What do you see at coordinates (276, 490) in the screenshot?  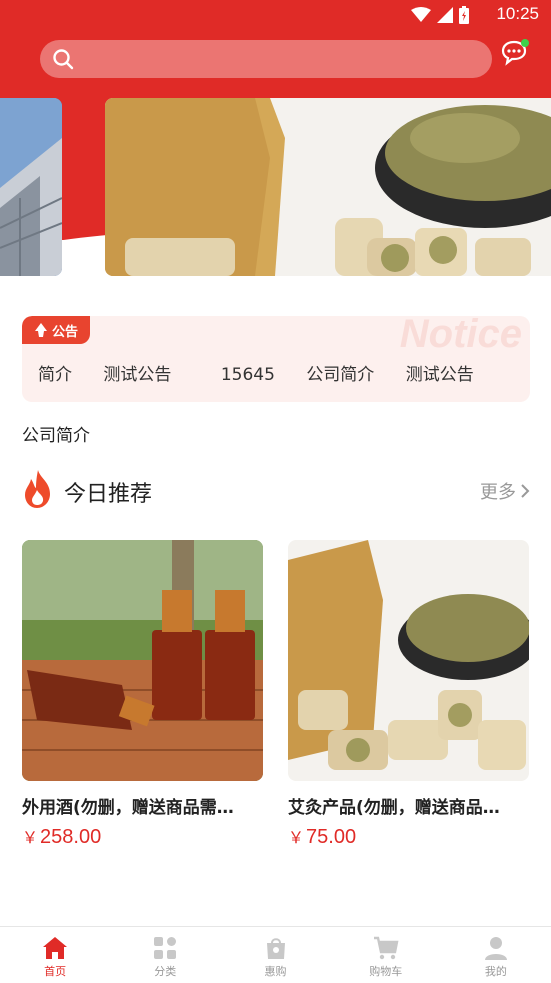 I see `recommend-header: 今日推荐 更多` at bounding box center [276, 490].